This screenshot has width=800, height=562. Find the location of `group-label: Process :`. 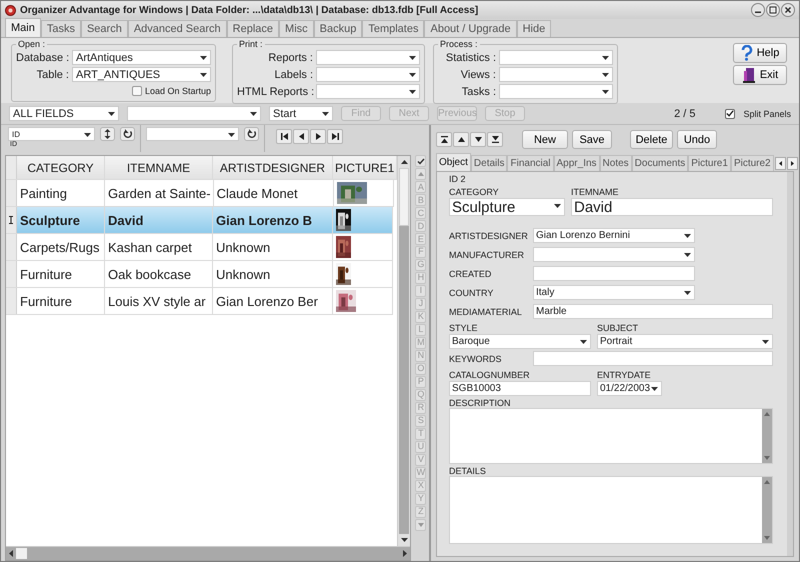

group-label: Process : is located at coordinates (459, 44).